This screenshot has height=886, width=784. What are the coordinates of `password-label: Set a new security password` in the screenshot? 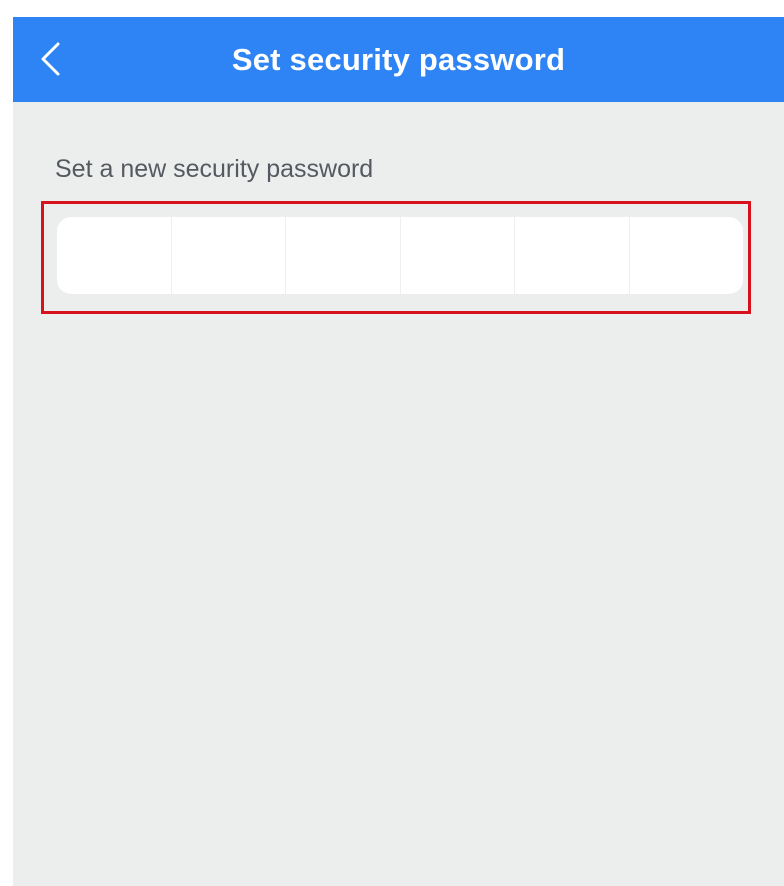 It's located at (214, 169).